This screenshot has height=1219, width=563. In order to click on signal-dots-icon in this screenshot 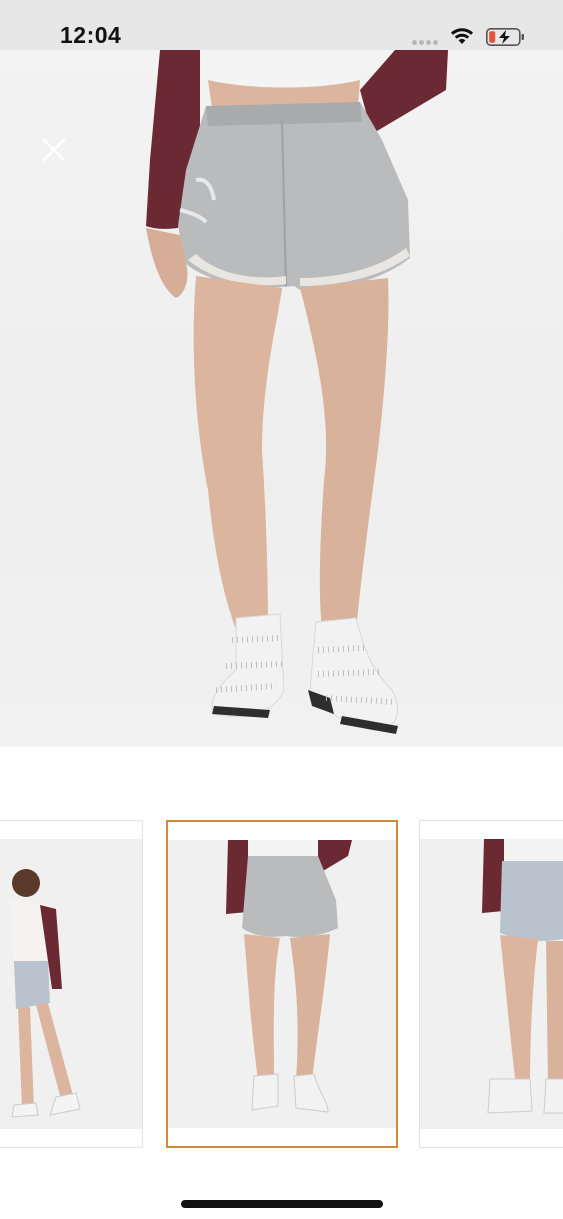, I will do `click(426, 43)`.